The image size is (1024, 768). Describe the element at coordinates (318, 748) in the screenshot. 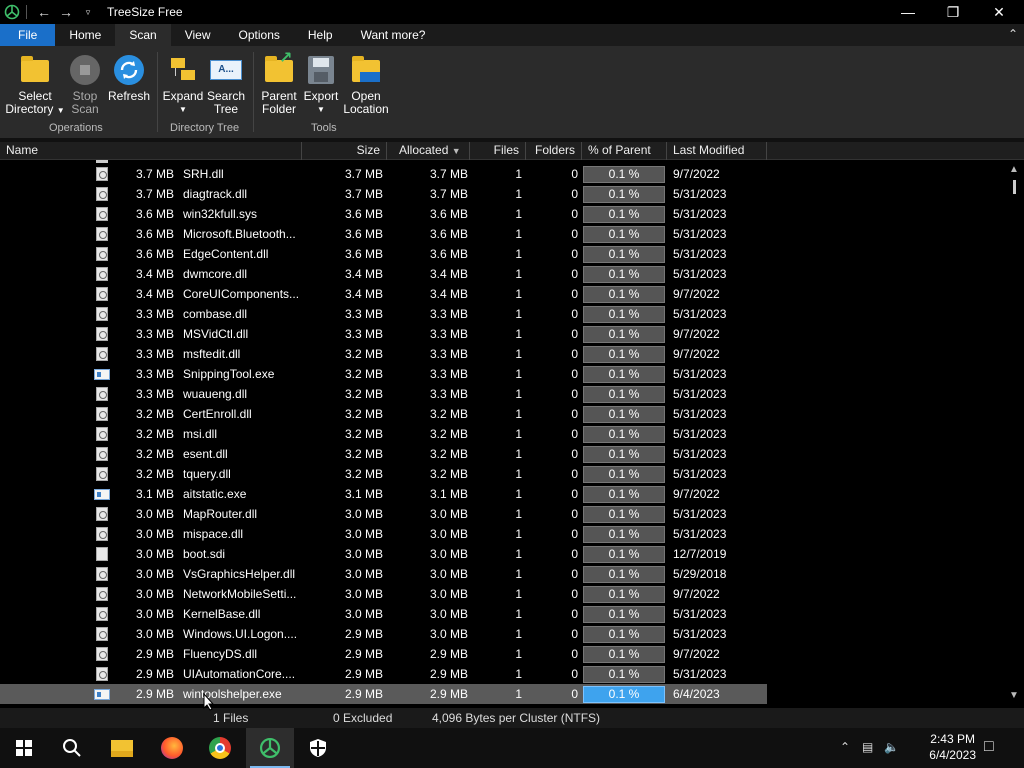

I see `security-taskbar-button` at that location.